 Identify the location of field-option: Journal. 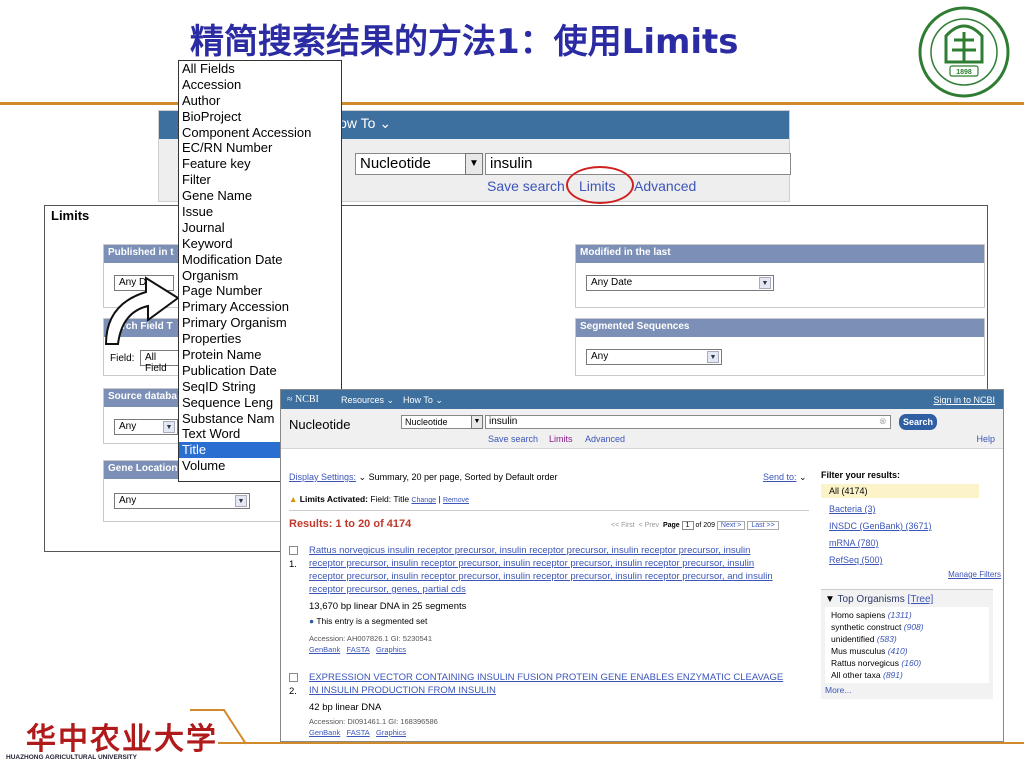
(260, 228).